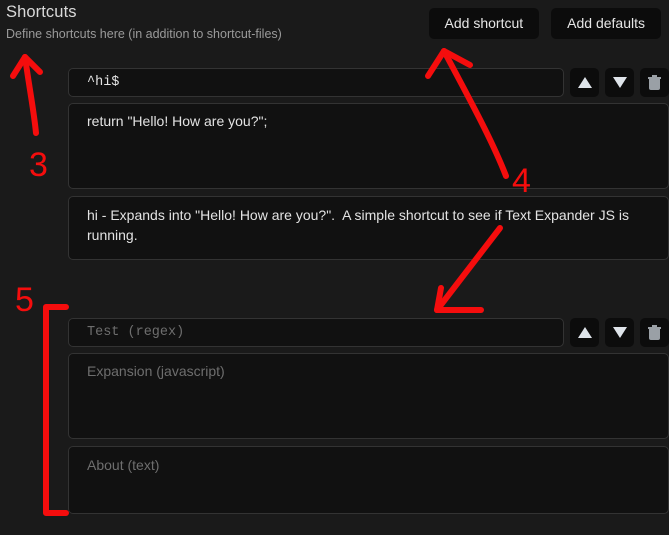 Image resolution: width=669 pixels, height=535 pixels. What do you see at coordinates (41, 12) in the screenshot?
I see `page-title: Shortcuts` at bounding box center [41, 12].